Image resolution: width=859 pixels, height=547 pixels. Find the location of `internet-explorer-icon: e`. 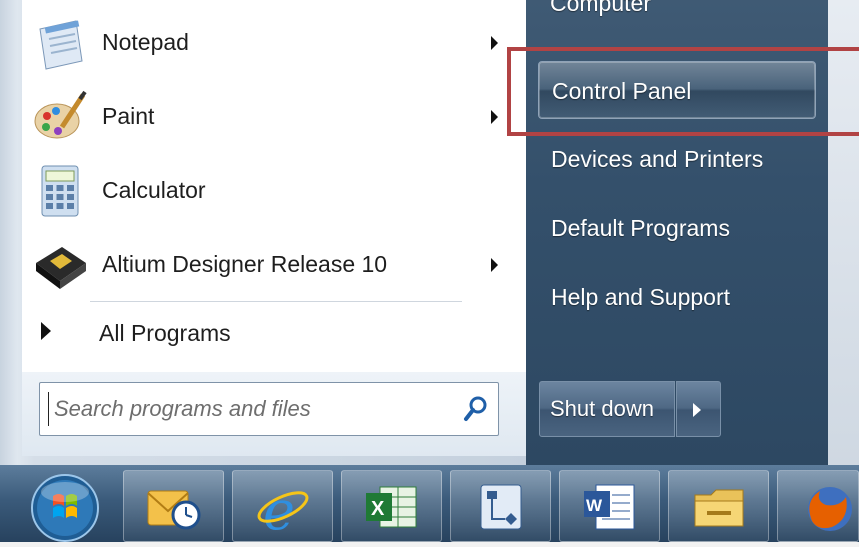

internet-explorer-icon: e is located at coordinates (282, 506).